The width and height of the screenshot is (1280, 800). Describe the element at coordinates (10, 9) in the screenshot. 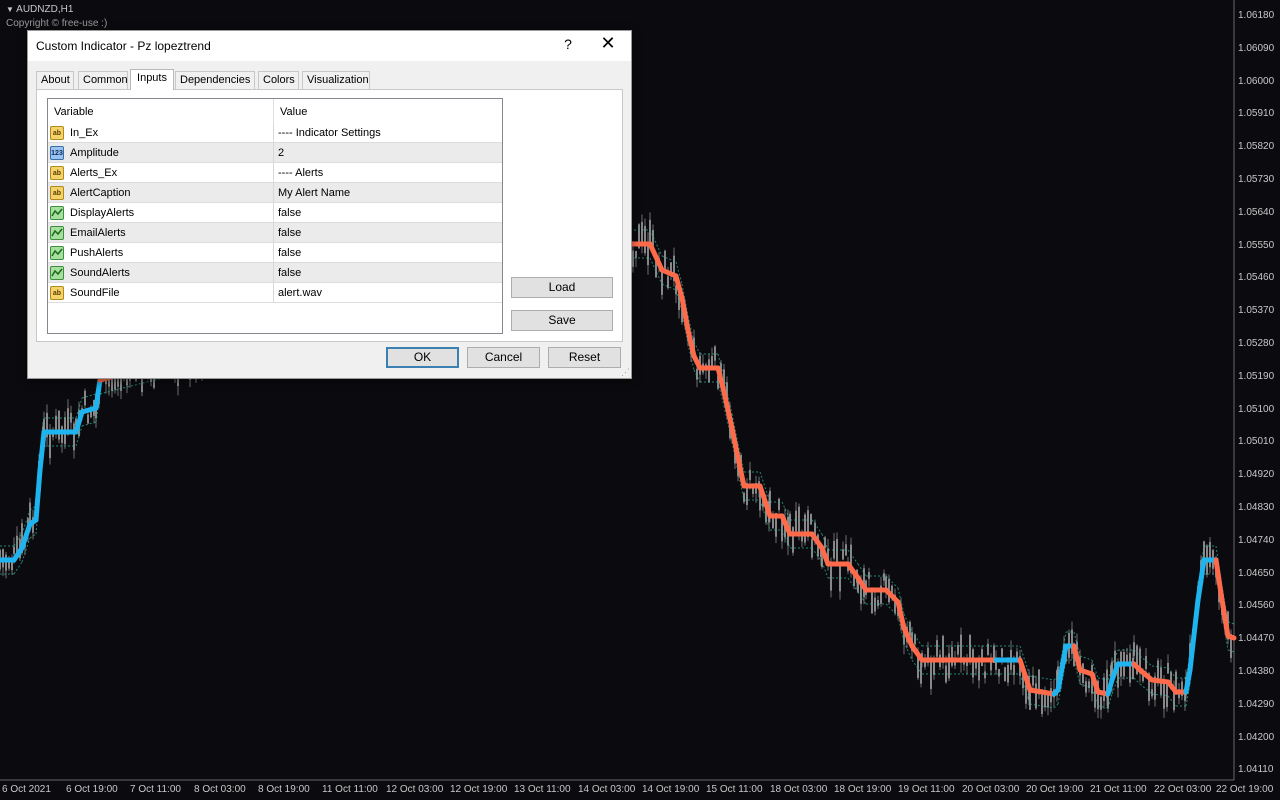

I see `chart-menu-icon: ▼` at that location.